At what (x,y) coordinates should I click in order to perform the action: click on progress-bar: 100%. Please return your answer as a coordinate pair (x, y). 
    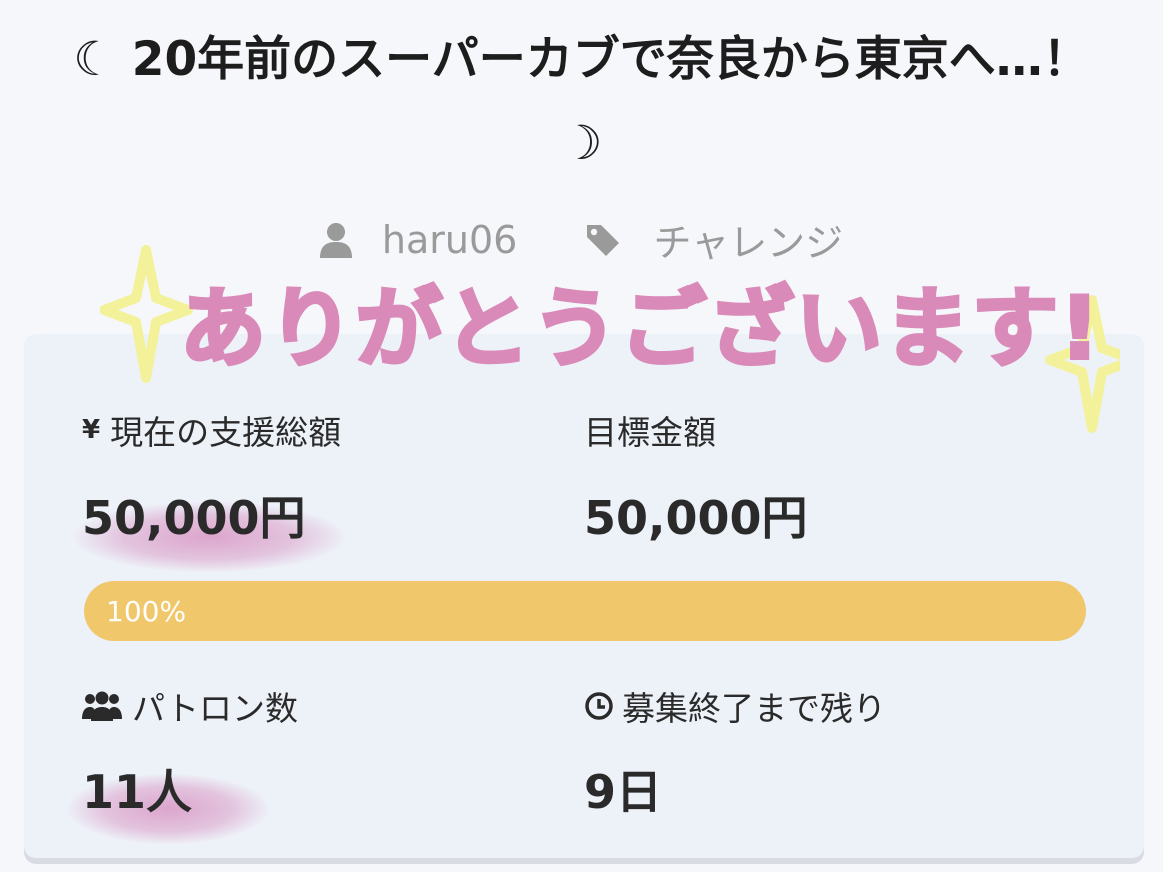
    Looking at the image, I should click on (585, 611).